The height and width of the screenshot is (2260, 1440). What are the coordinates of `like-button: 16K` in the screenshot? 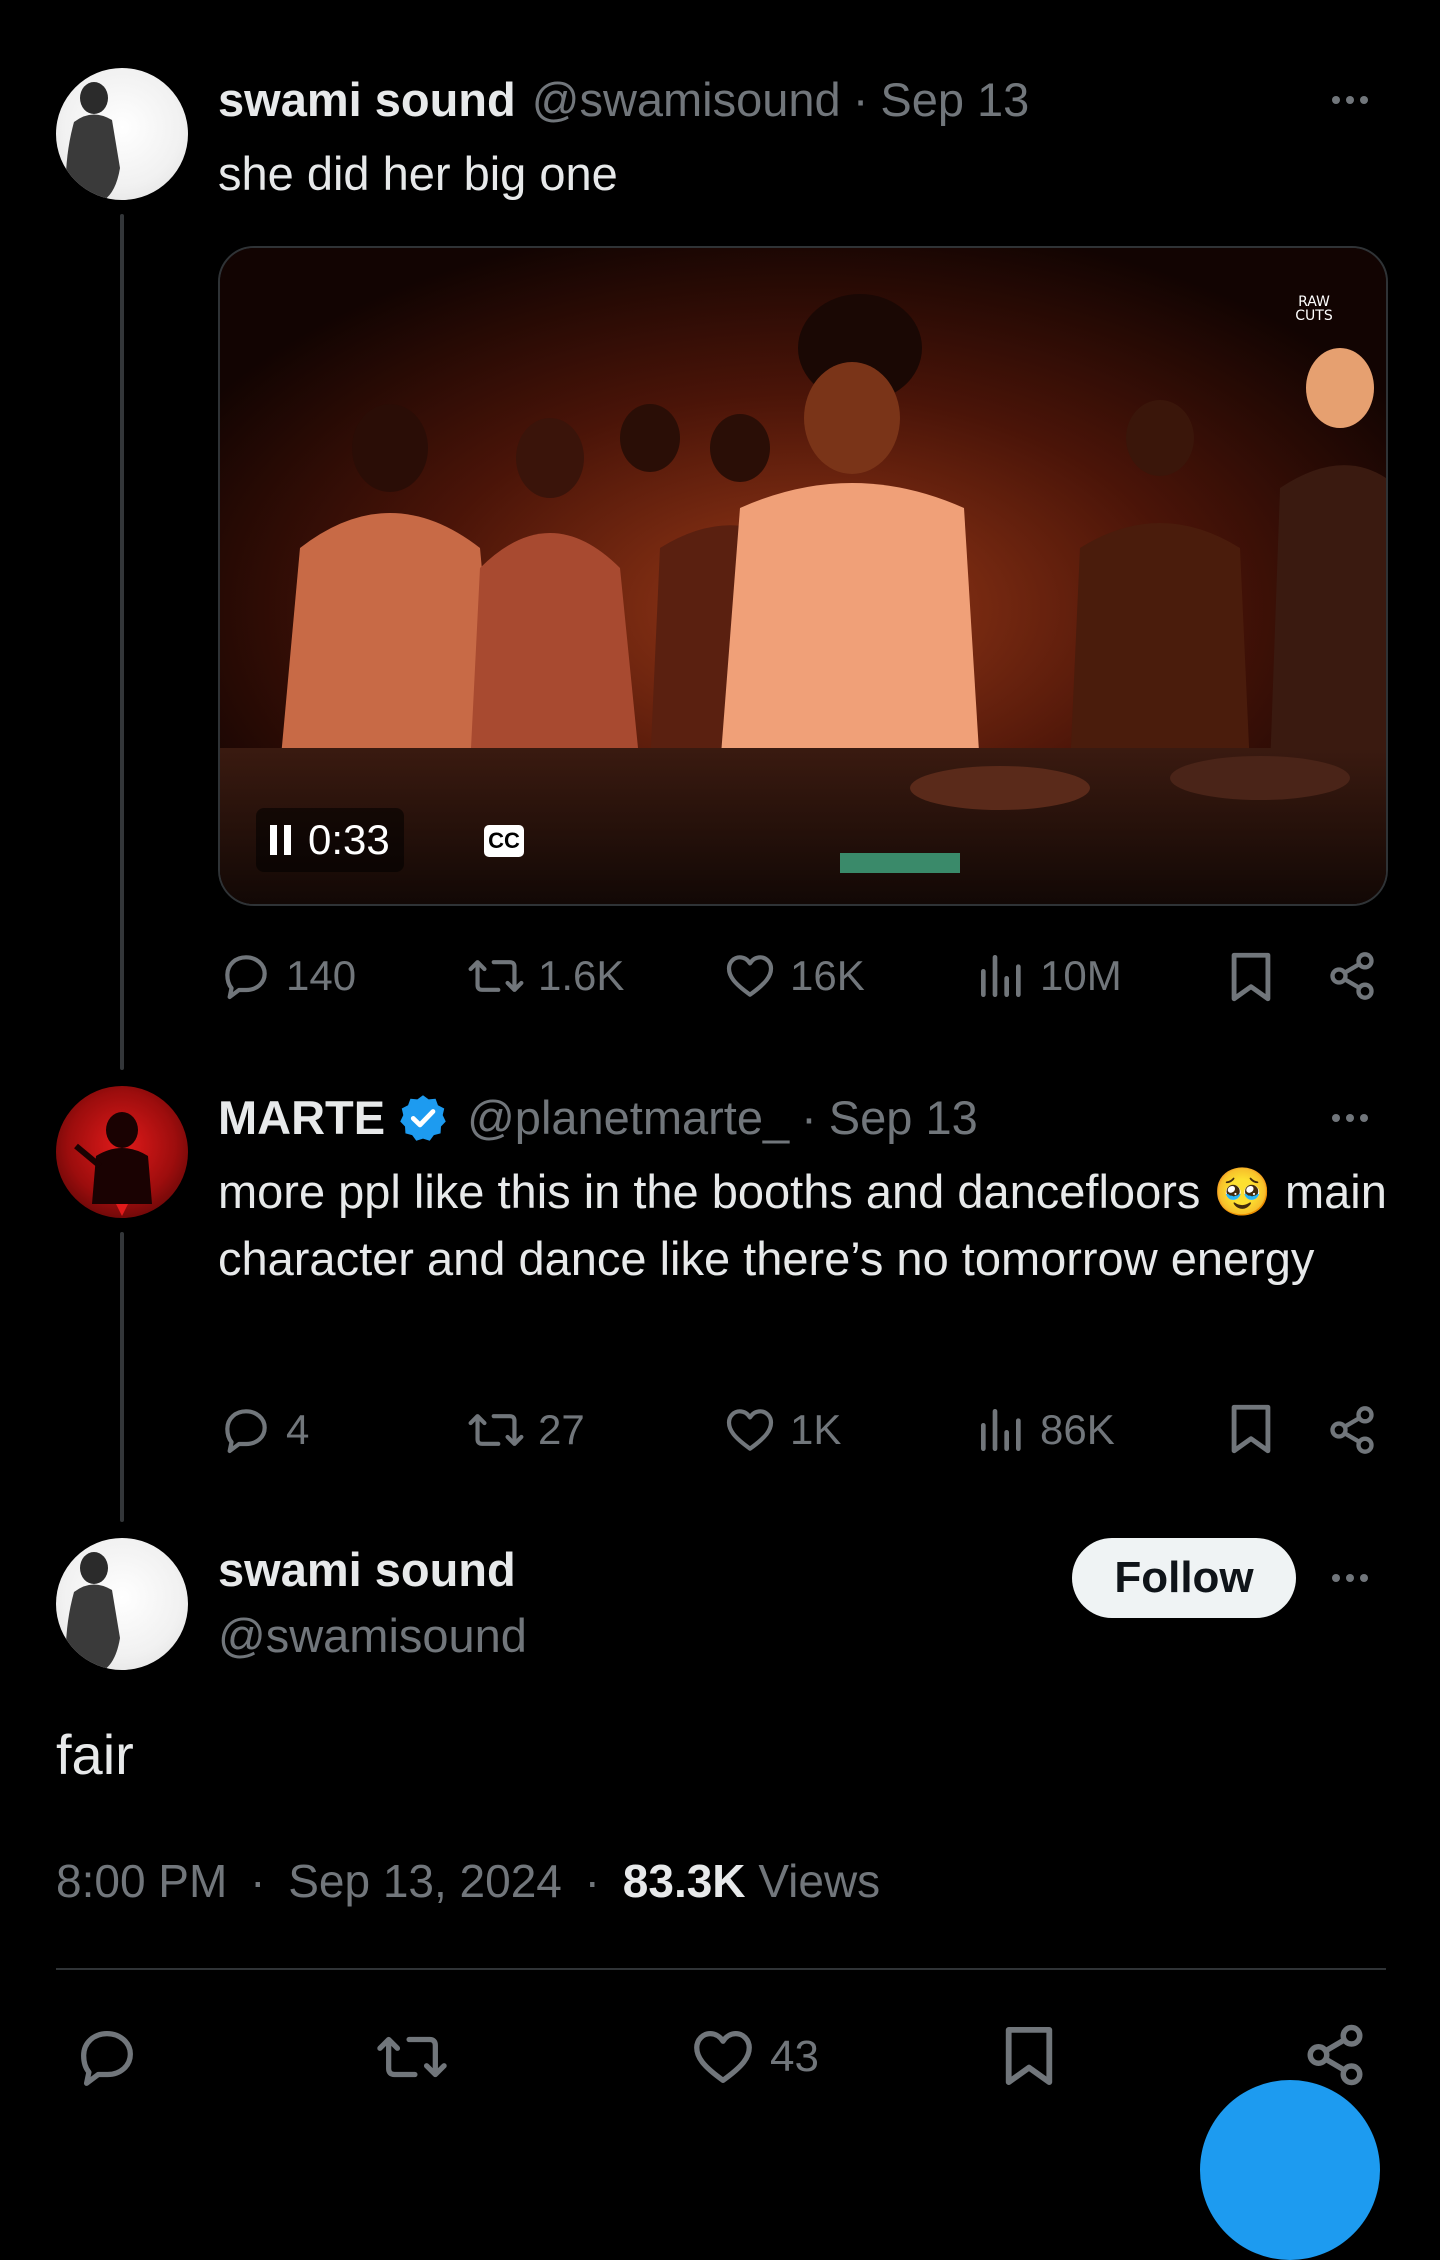 It's located at (793, 976).